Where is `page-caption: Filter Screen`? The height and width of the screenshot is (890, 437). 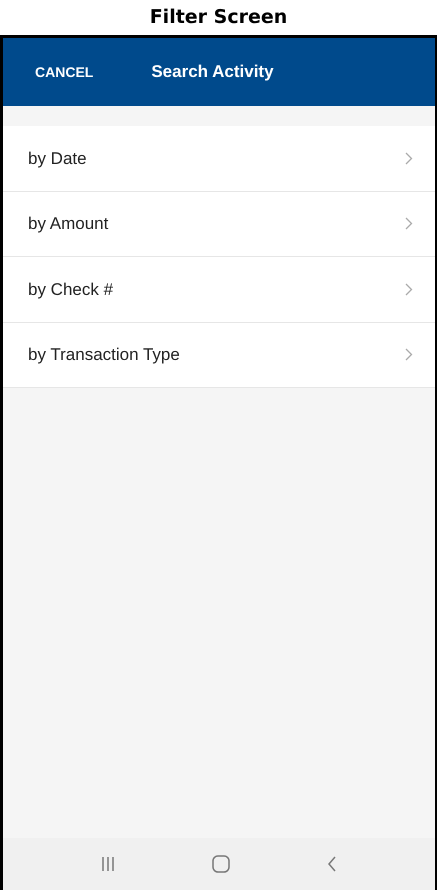 page-caption: Filter Screen is located at coordinates (219, 17).